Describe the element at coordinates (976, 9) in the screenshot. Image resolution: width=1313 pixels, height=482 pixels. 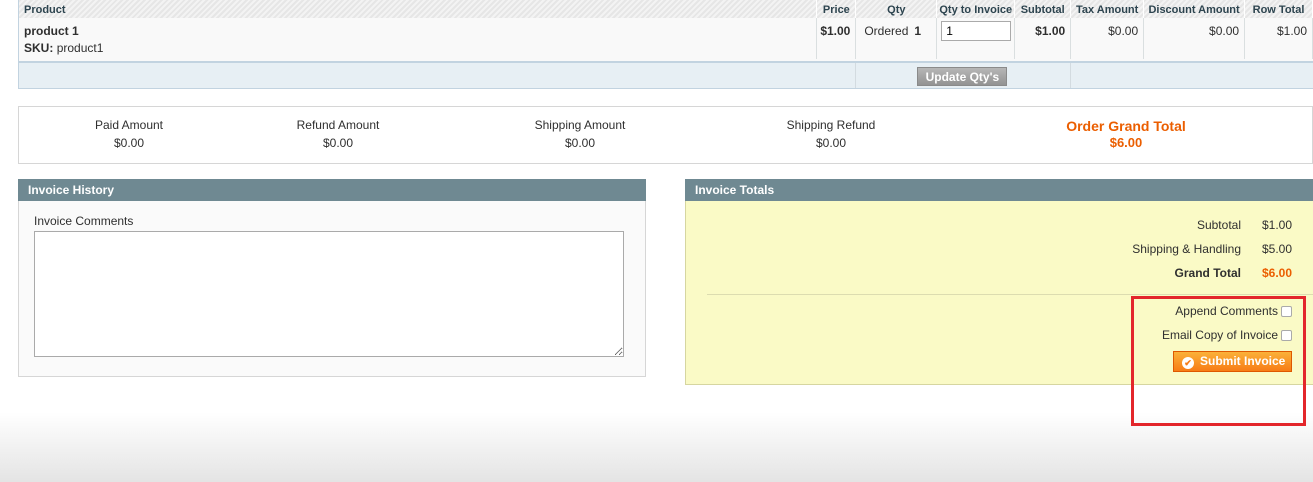
I see `column-header-qty-to-invoice: Qty to Invoice` at that location.